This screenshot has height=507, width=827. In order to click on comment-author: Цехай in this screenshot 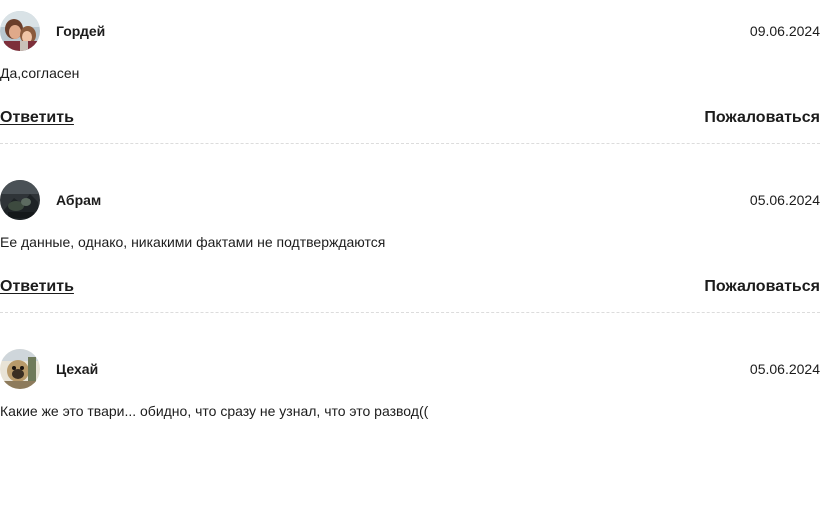, I will do `click(77, 369)`.